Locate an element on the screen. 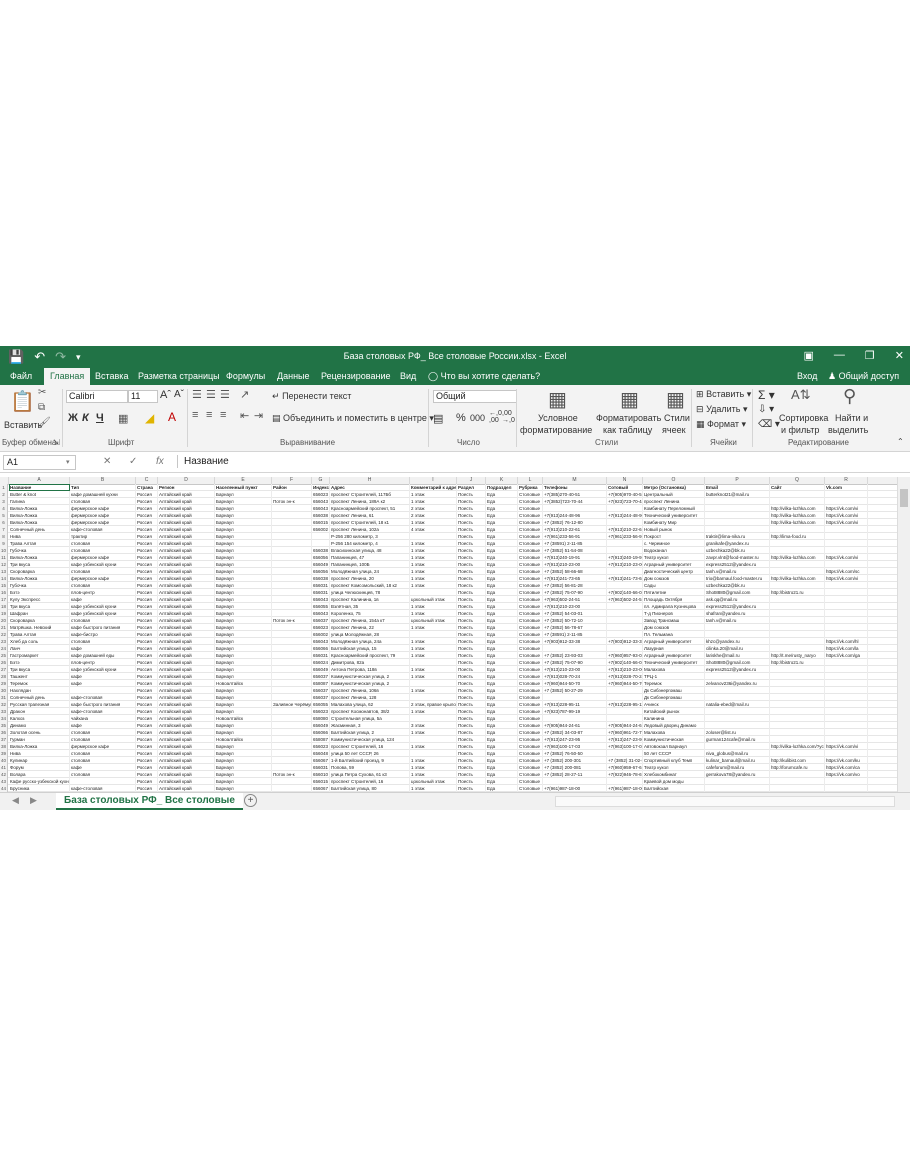  cell: Малахова улица, 62 is located at coordinates (370, 704).